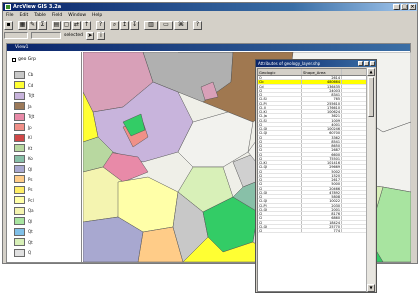  What do you see at coordinates (371, 288) in the screenshot?
I see `scroll-down-arrow-icon: ▼` at bounding box center [371, 288].